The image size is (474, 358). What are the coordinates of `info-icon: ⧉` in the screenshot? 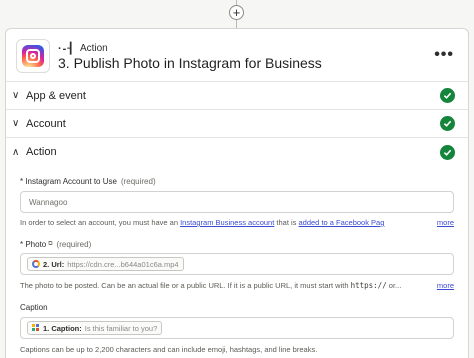 It's located at (50, 244).